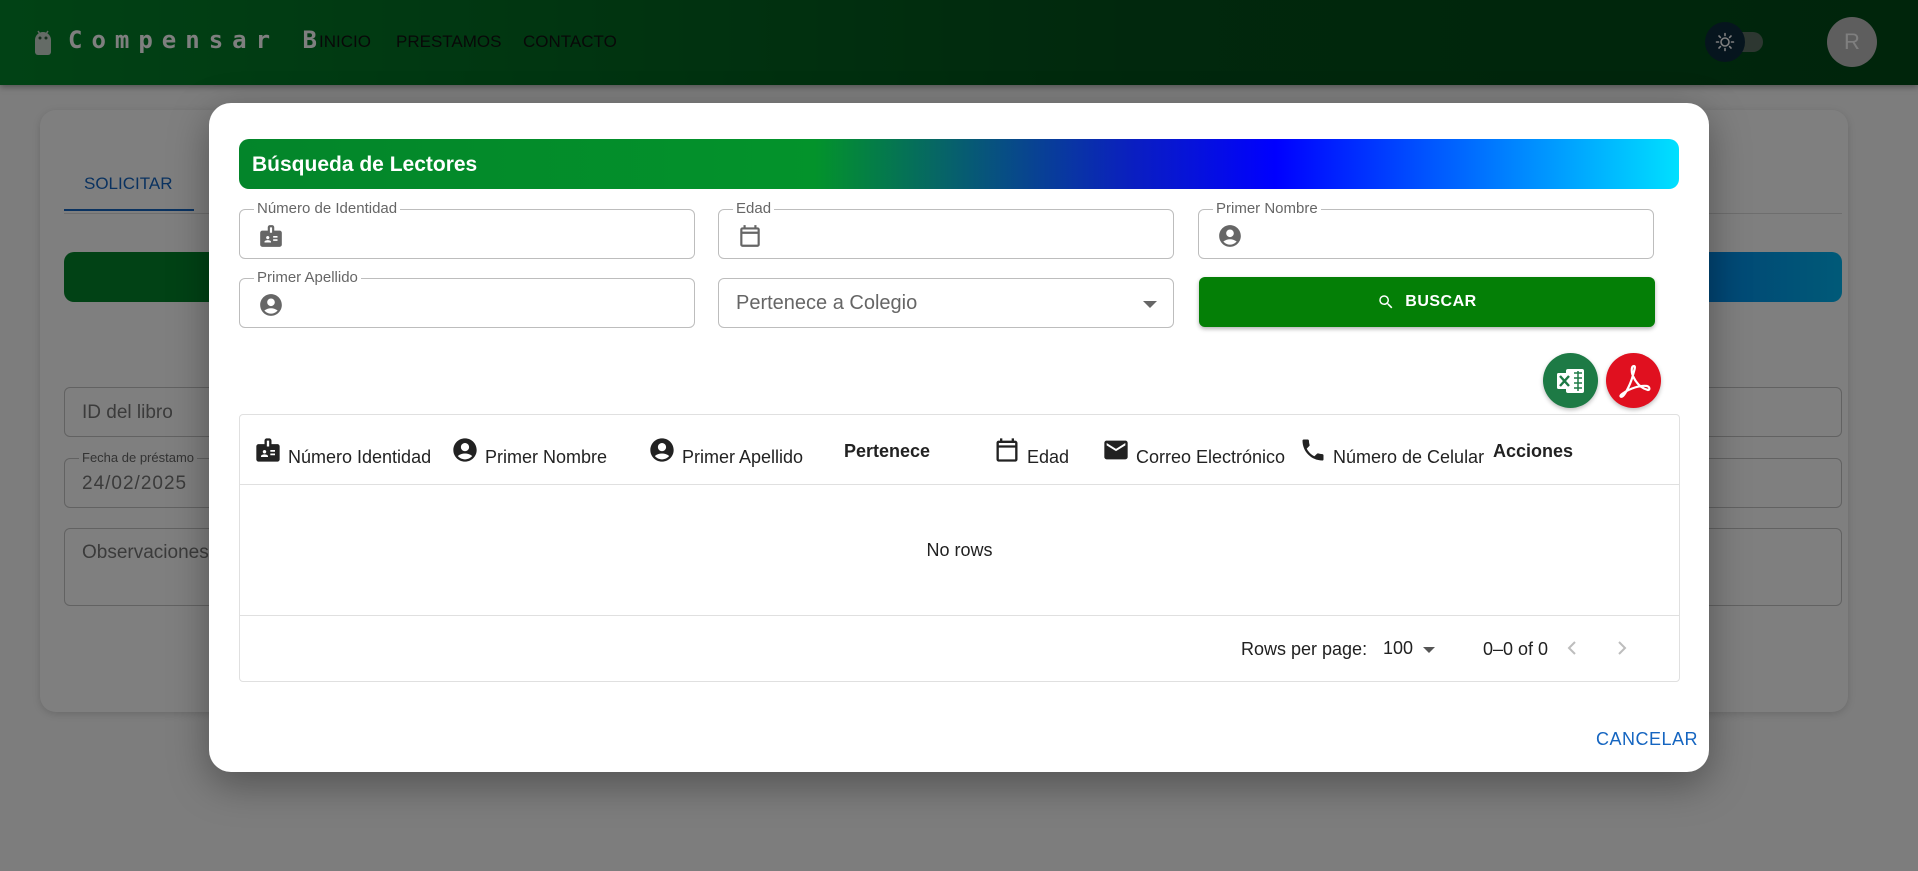 Image resolution: width=1918 pixels, height=871 pixels. I want to click on rows-per-page-label: Rows per page:, so click(1304, 649).